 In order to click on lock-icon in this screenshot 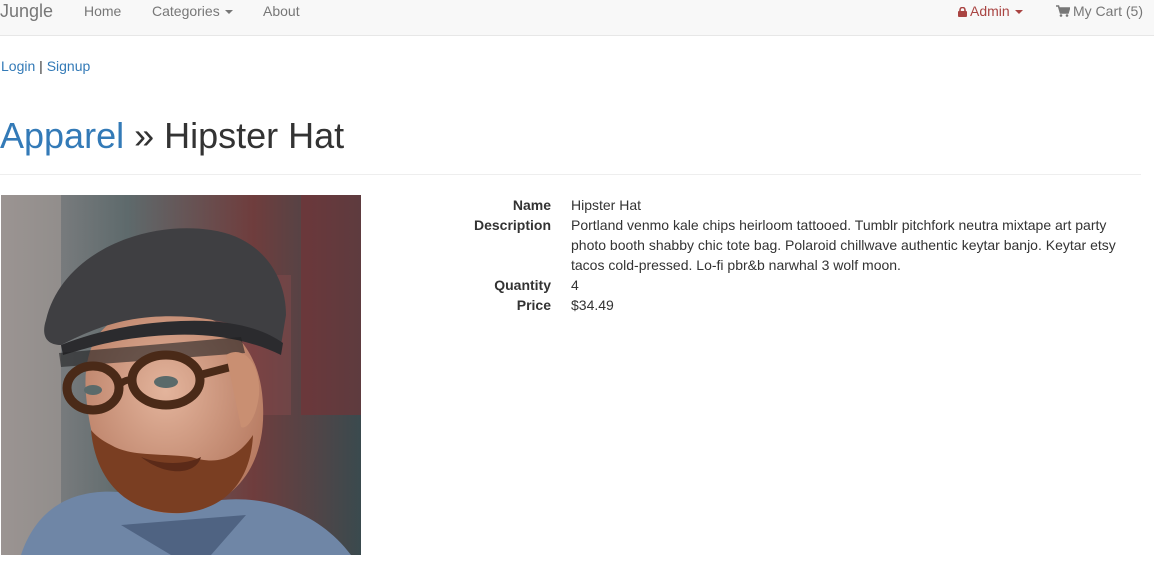, I will do `click(962, 12)`.